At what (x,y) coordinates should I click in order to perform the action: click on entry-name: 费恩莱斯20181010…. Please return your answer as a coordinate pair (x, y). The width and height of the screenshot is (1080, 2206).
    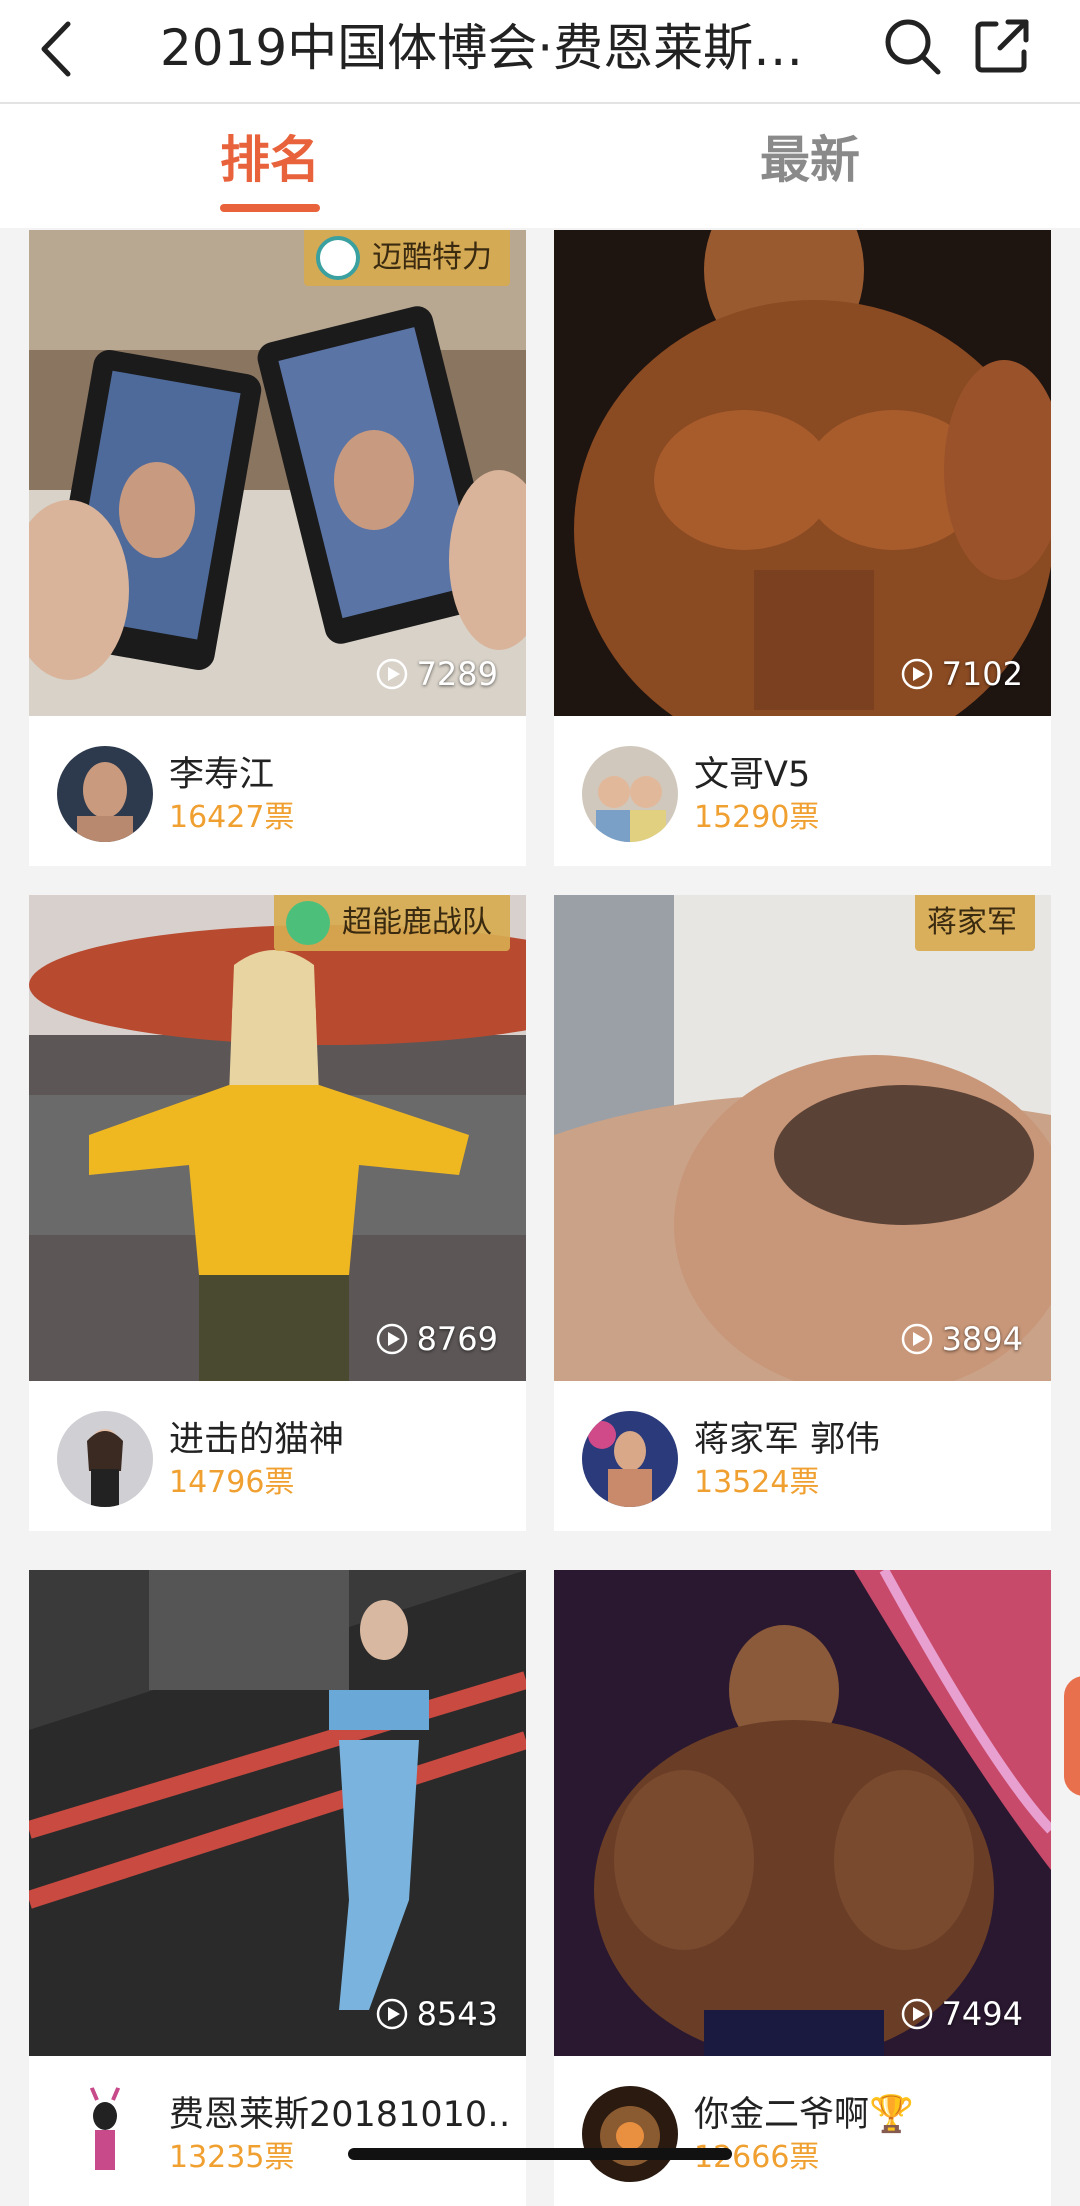
    Looking at the image, I should click on (339, 2115).